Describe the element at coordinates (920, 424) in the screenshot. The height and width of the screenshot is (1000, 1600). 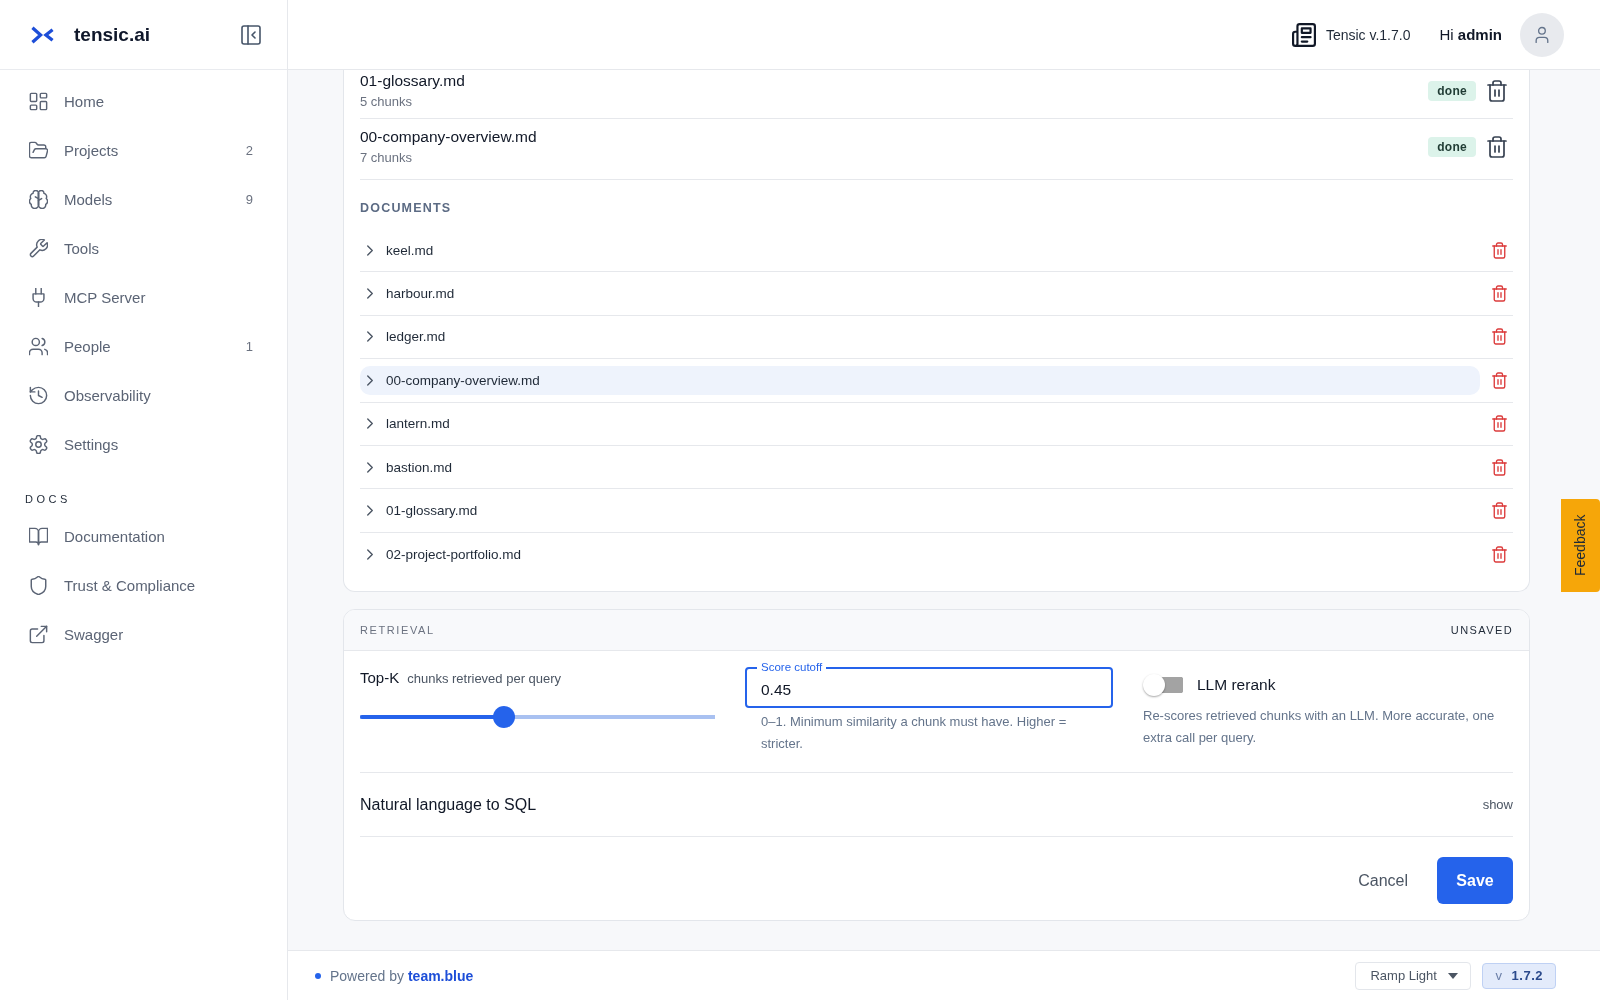
I see `document-item: lantern.md` at that location.